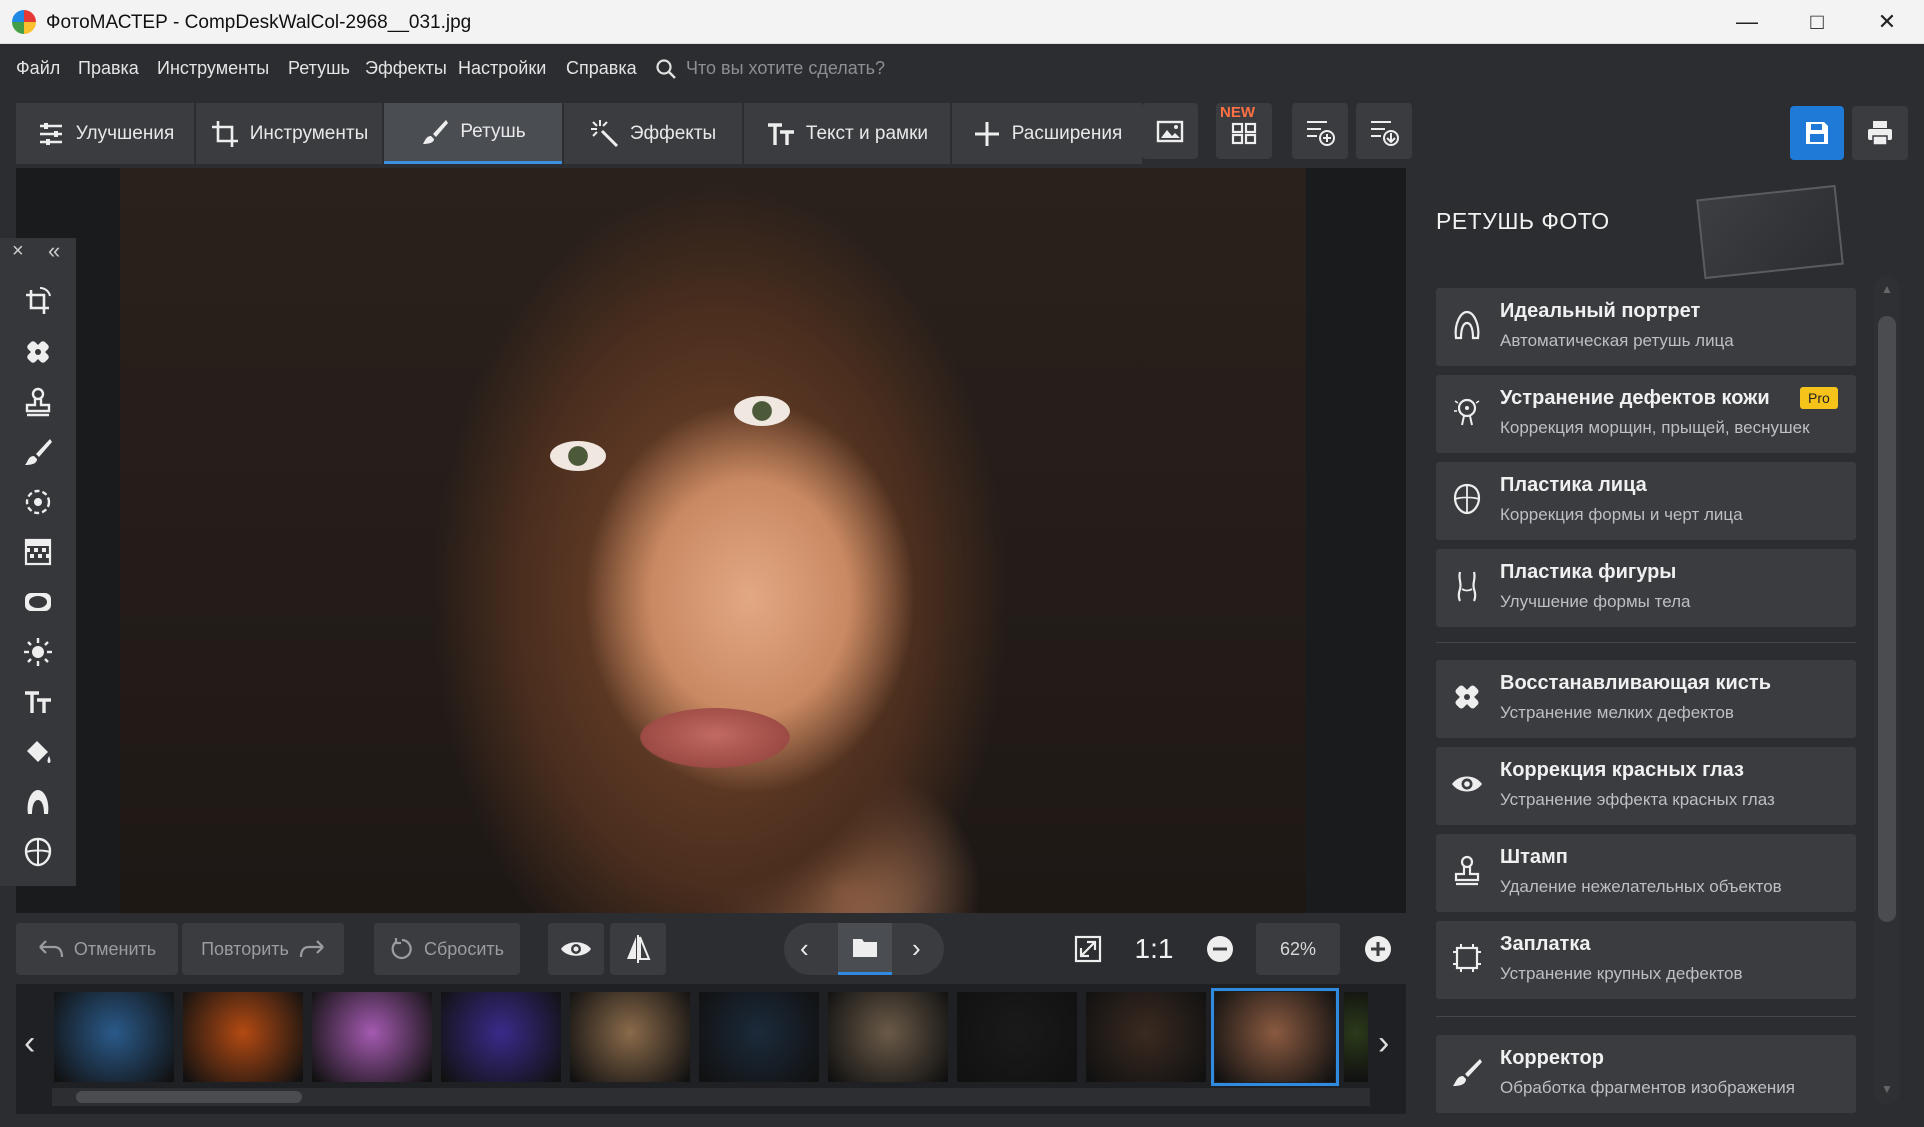 Image resolution: width=1924 pixels, height=1127 pixels. I want to click on tool-panel: × «, so click(38, 562).